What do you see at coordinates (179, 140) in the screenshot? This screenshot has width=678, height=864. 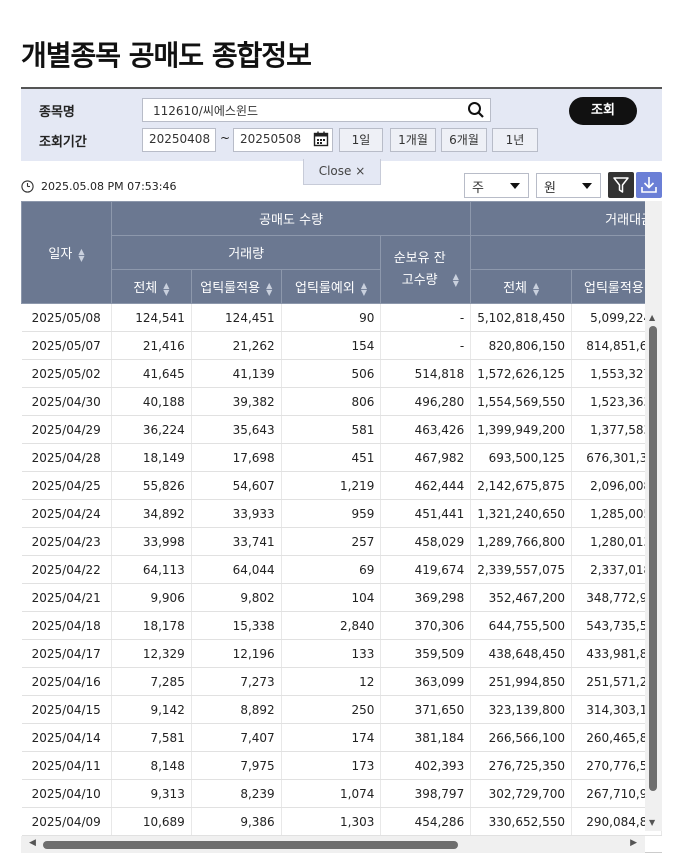 I see `date-from-input: 20250408` at bounding box center [179, 140].